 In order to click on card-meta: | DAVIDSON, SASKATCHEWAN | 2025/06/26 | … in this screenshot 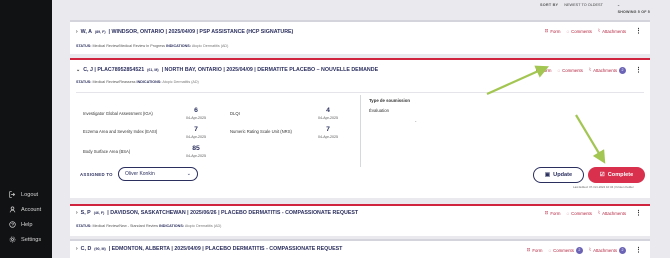, I will do `click(233, 213)`.